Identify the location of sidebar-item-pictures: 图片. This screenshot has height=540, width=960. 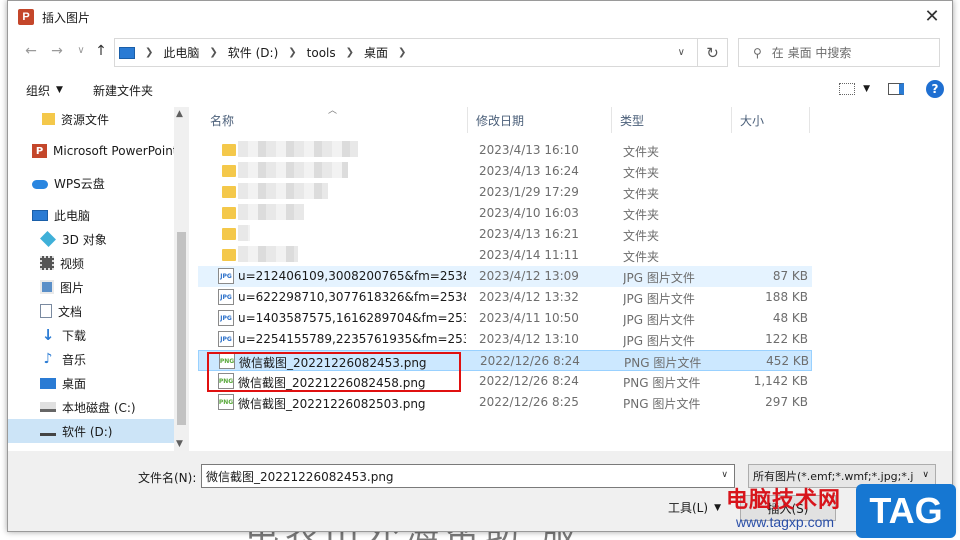
(91, 287).